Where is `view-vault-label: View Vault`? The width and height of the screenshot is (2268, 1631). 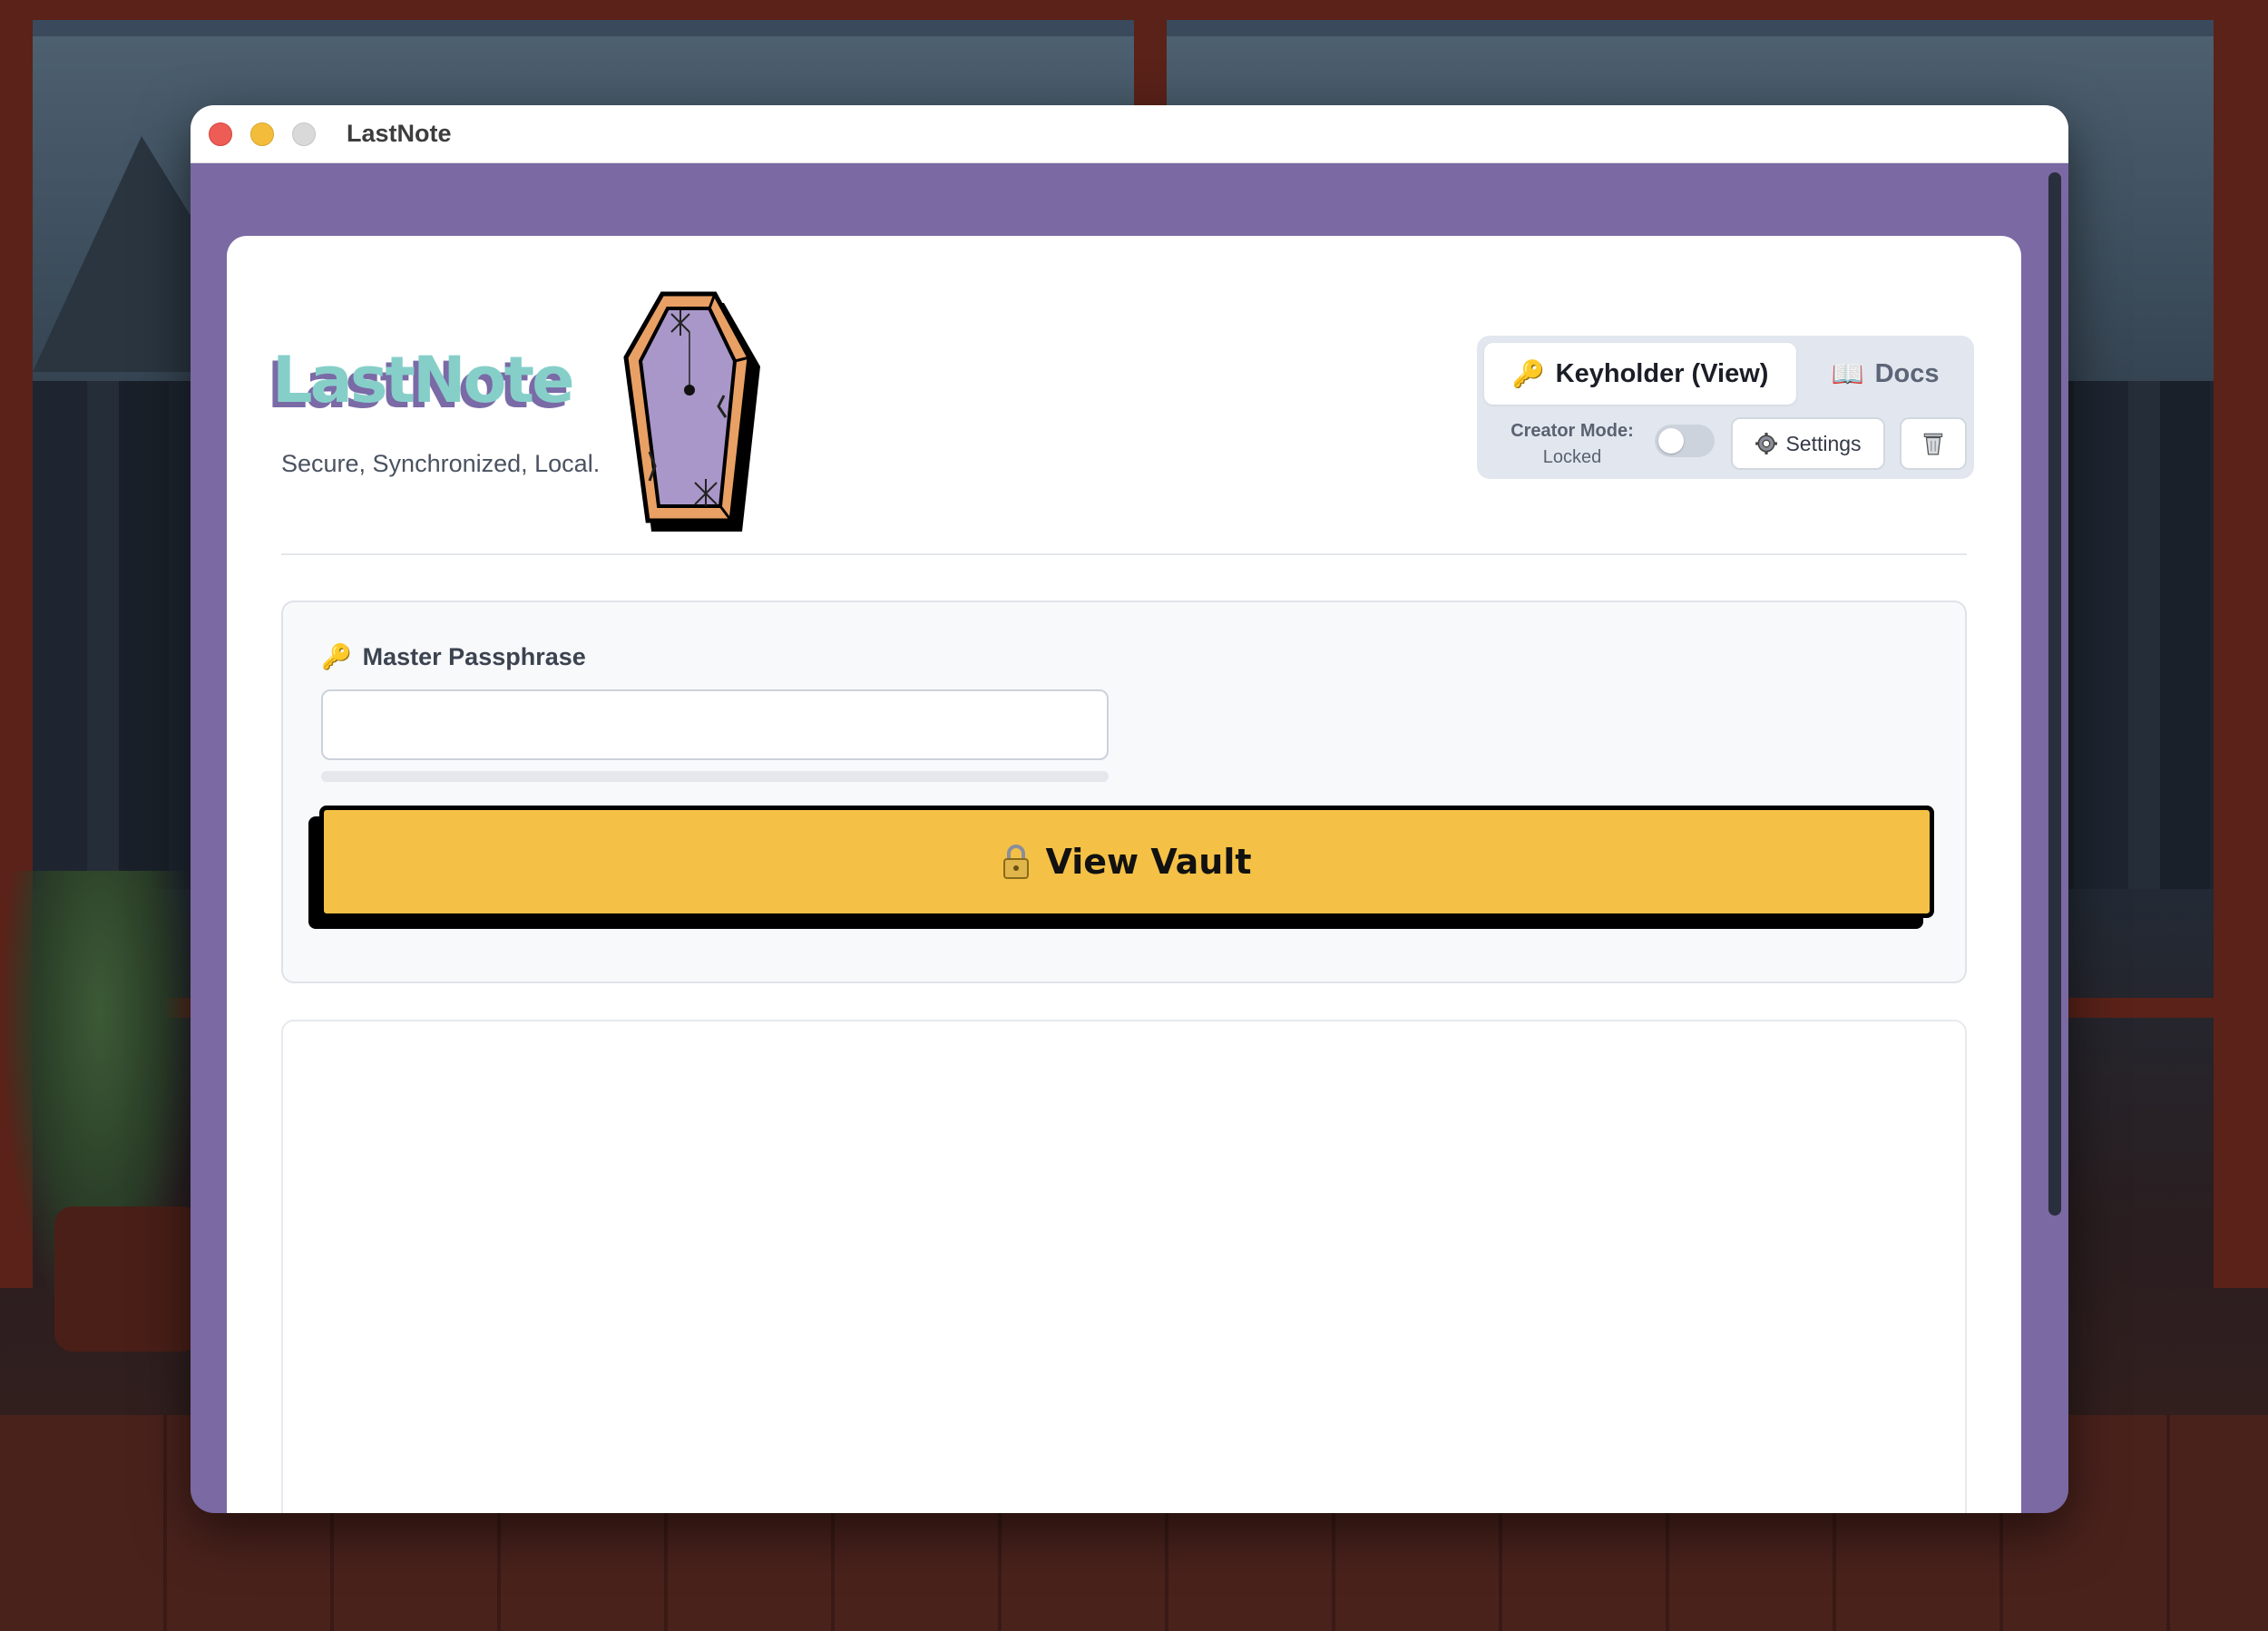 view-vault-label: View Vault is located at coordinates (1148, 862).